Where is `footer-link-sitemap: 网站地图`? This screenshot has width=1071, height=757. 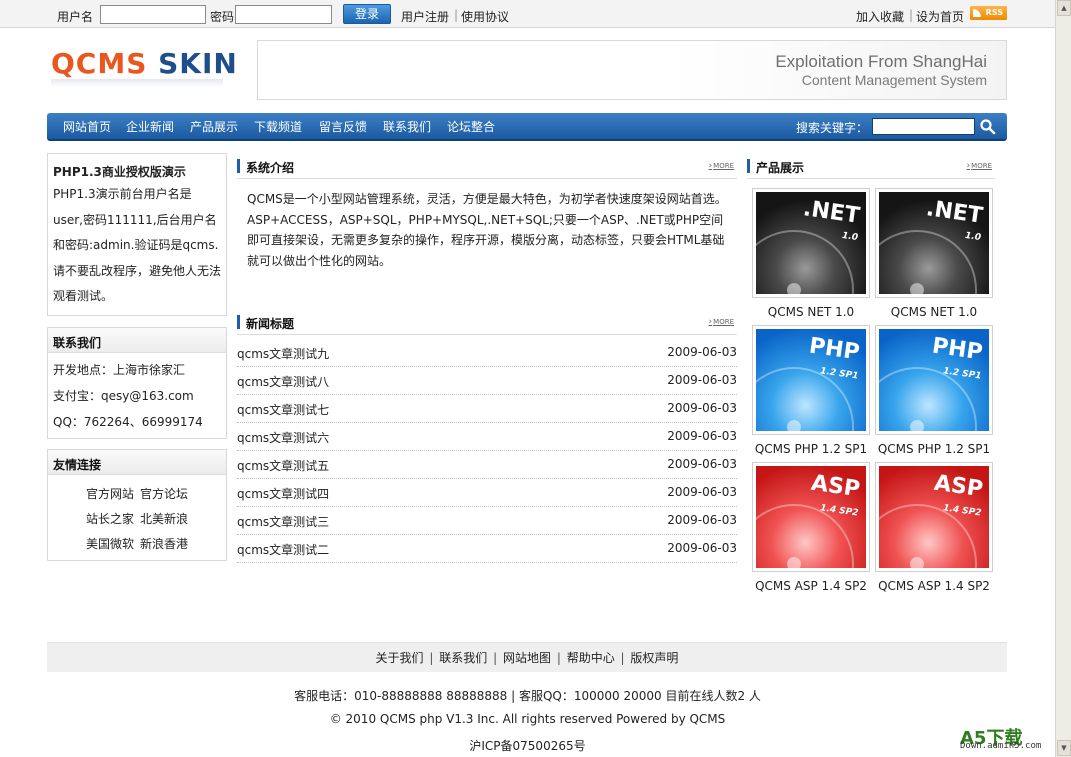 footer-link-sitemap: 网站地图 is located at coordinates (527, 658).